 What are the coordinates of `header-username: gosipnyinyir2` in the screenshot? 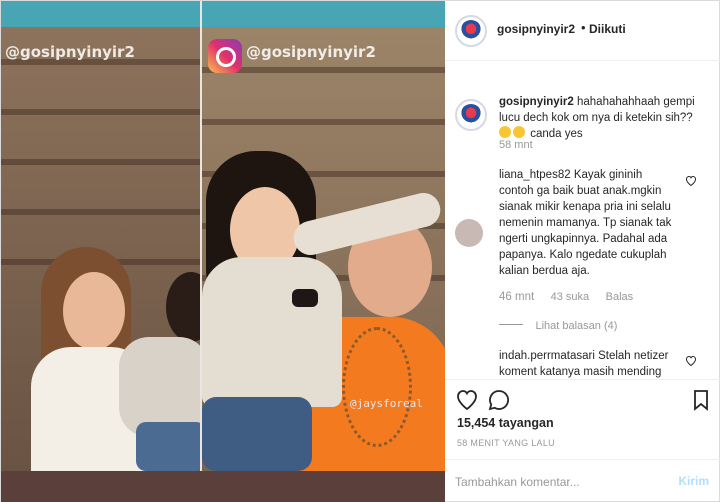 It's located at (536, 29).